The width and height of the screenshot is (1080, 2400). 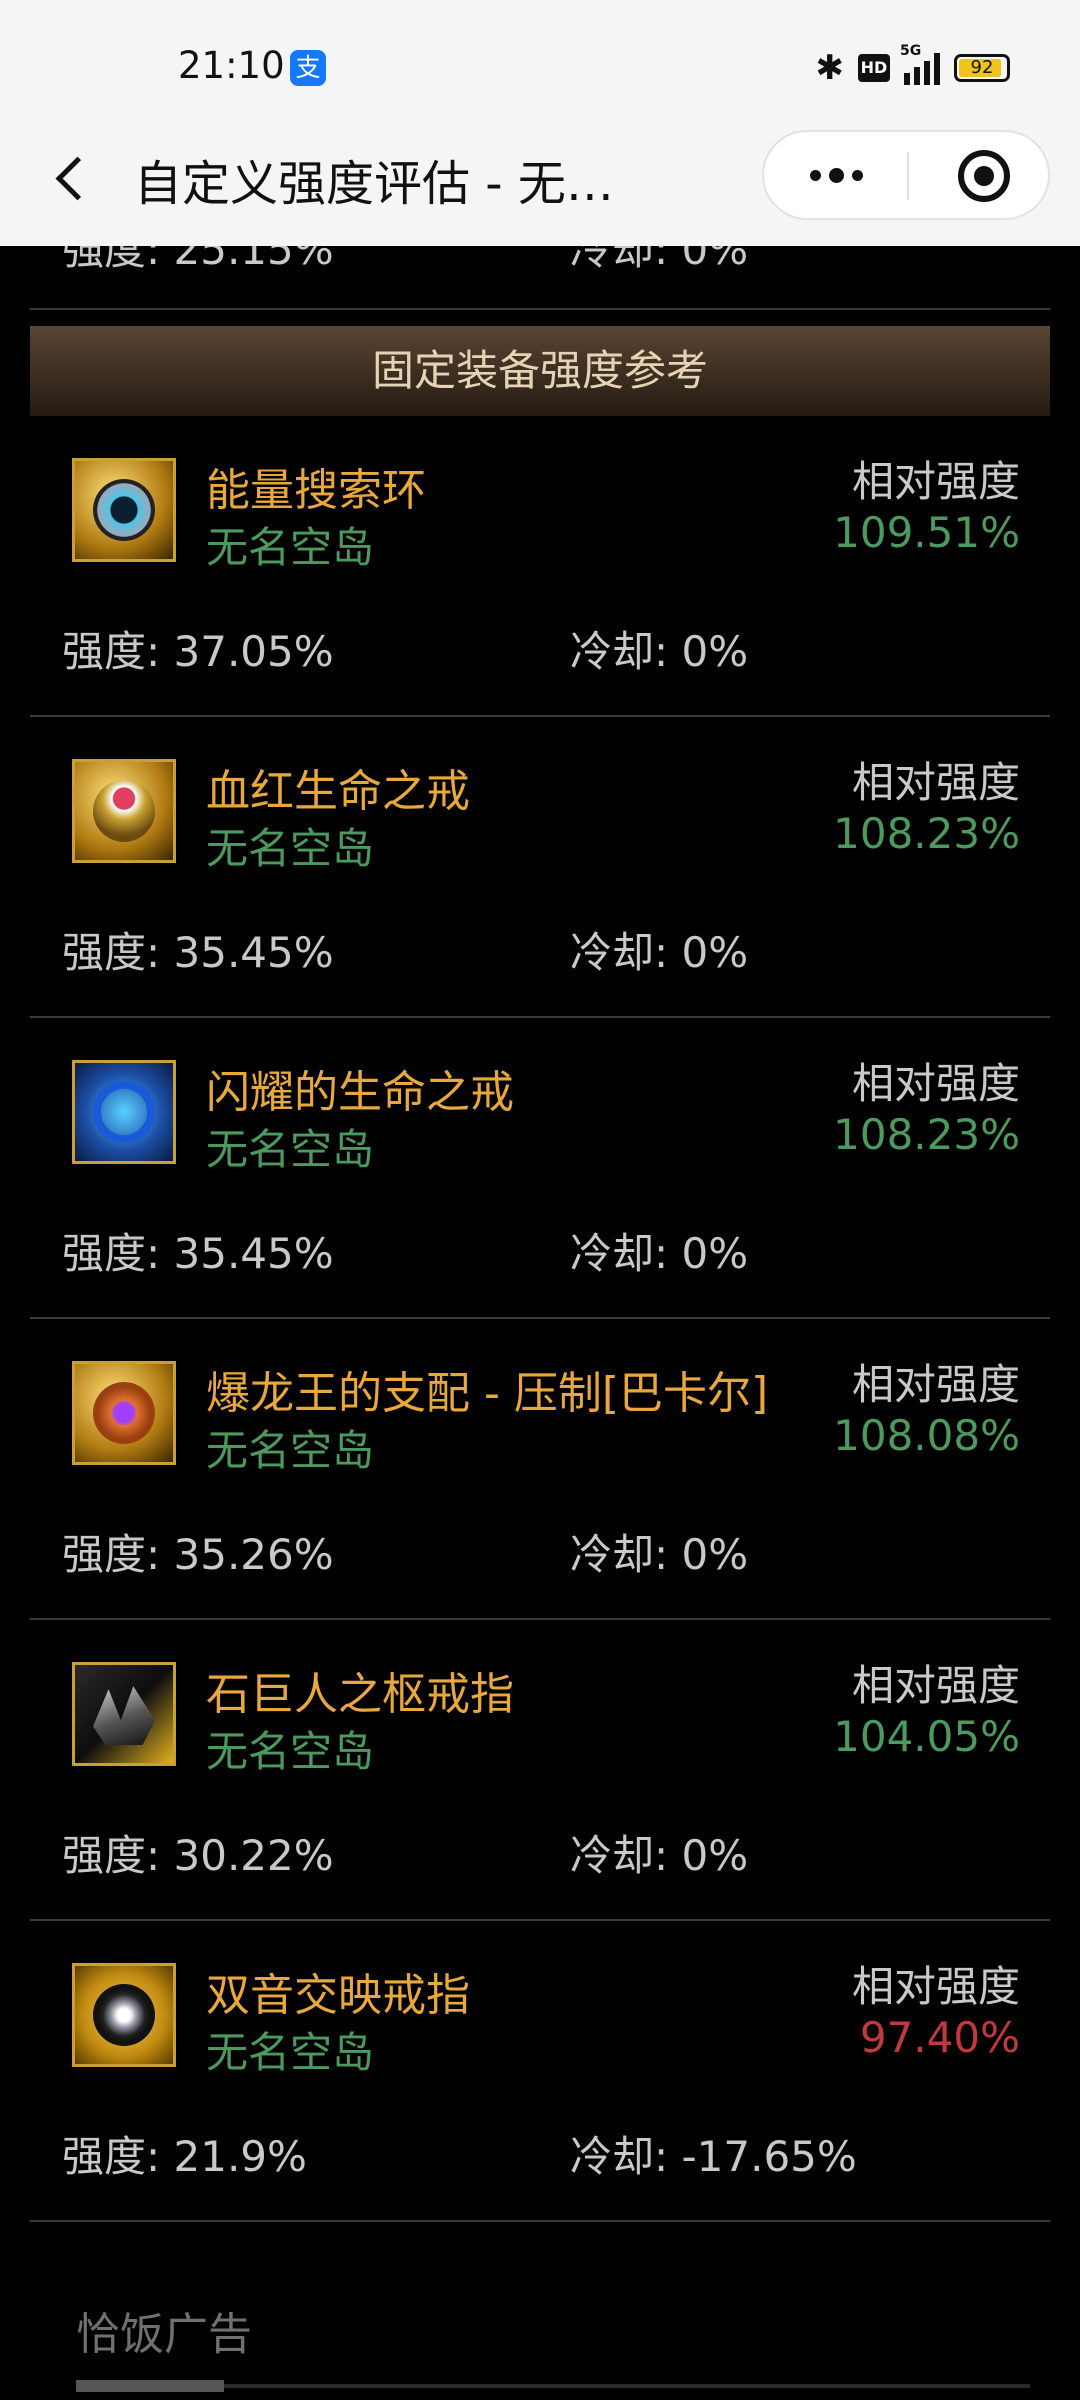 I want to click on back-icon, so click(x=72, y=178).